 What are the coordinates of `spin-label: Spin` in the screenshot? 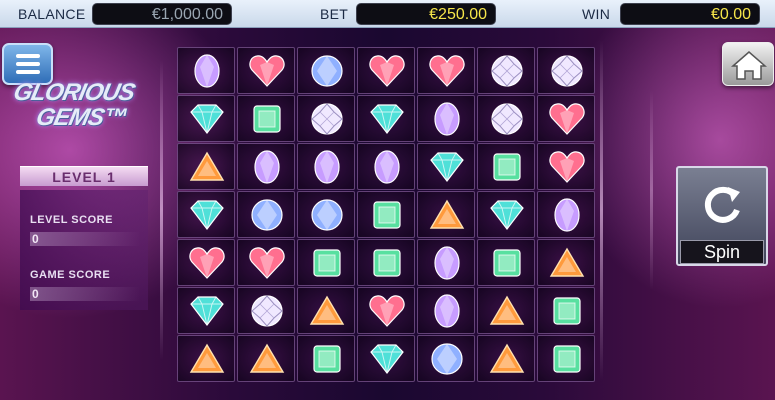 It's located at (722, 252).